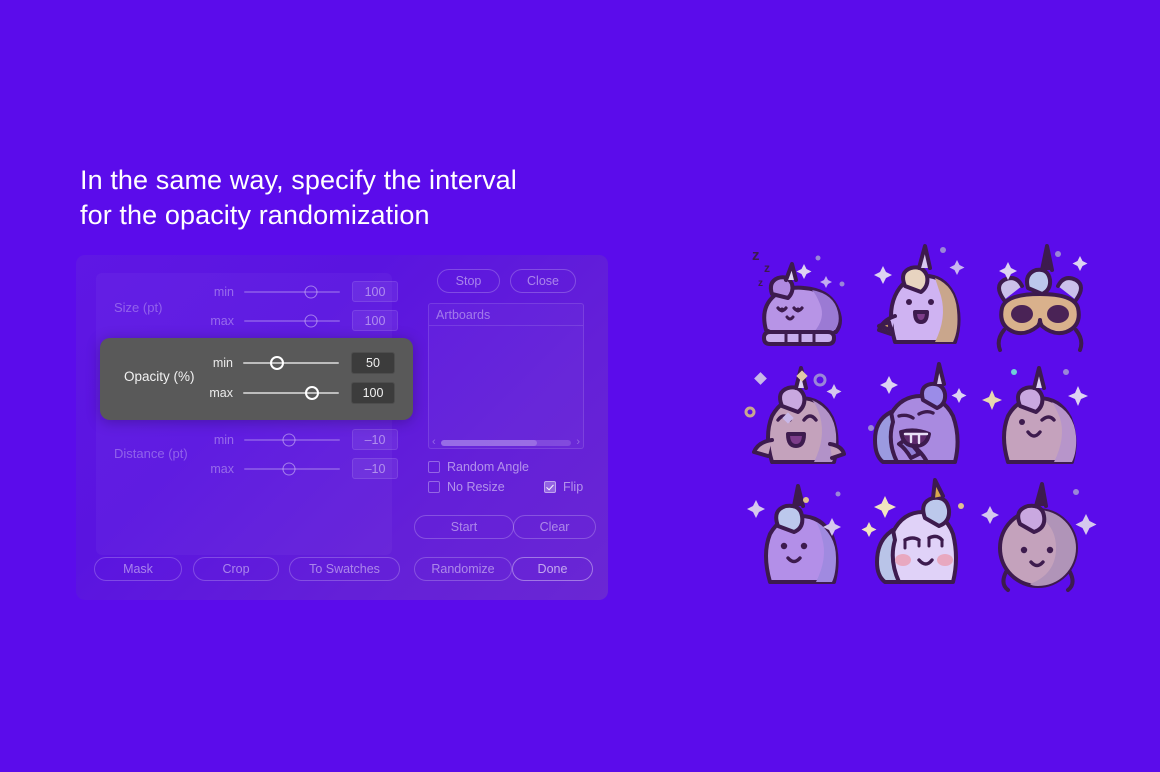 The width and height of the screenshot is (1160, 772). I want to click on checkbox-flip: Flip, so click(563, 487).